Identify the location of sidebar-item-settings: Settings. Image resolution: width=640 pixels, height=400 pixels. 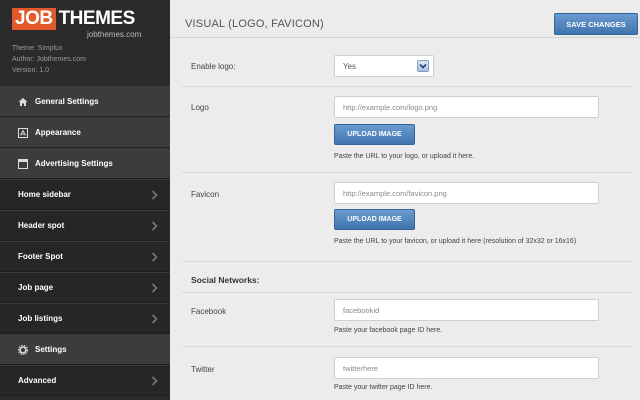
(85, 349).